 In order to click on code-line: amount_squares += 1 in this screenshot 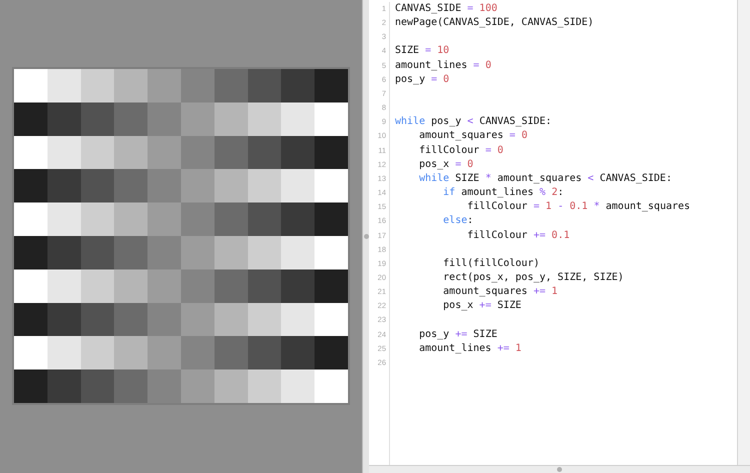, I will do `click(500, 292)`.